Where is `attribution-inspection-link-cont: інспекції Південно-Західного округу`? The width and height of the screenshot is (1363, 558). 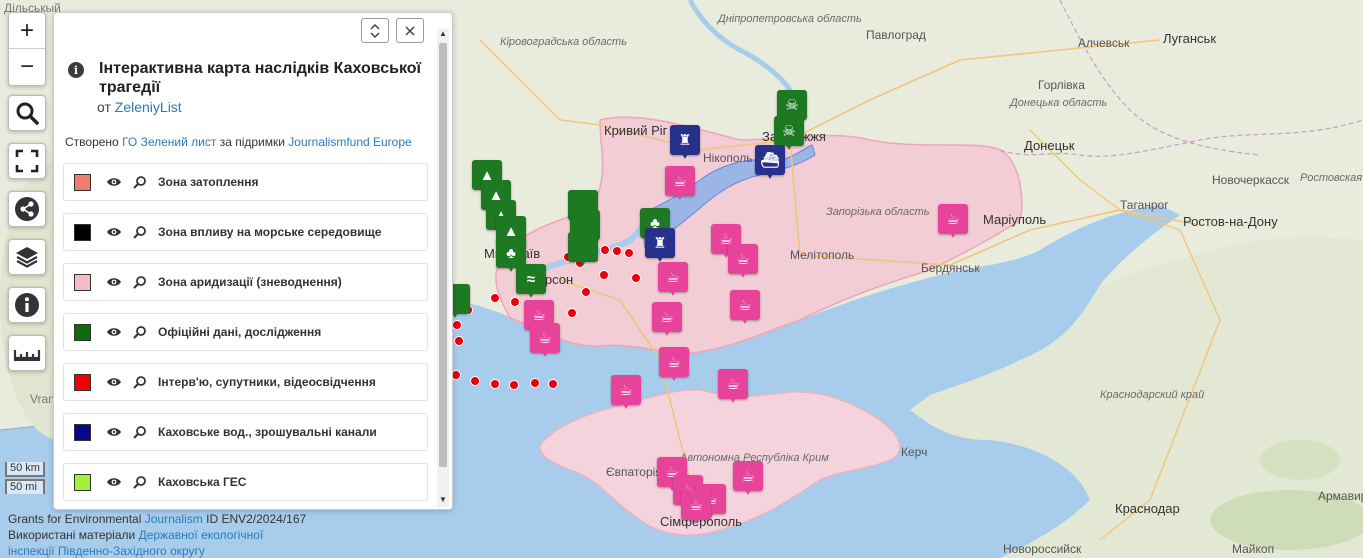
attribution-inspection-link-cont: інспекції Південно-Західного округу is located at coordinates (106, 551).